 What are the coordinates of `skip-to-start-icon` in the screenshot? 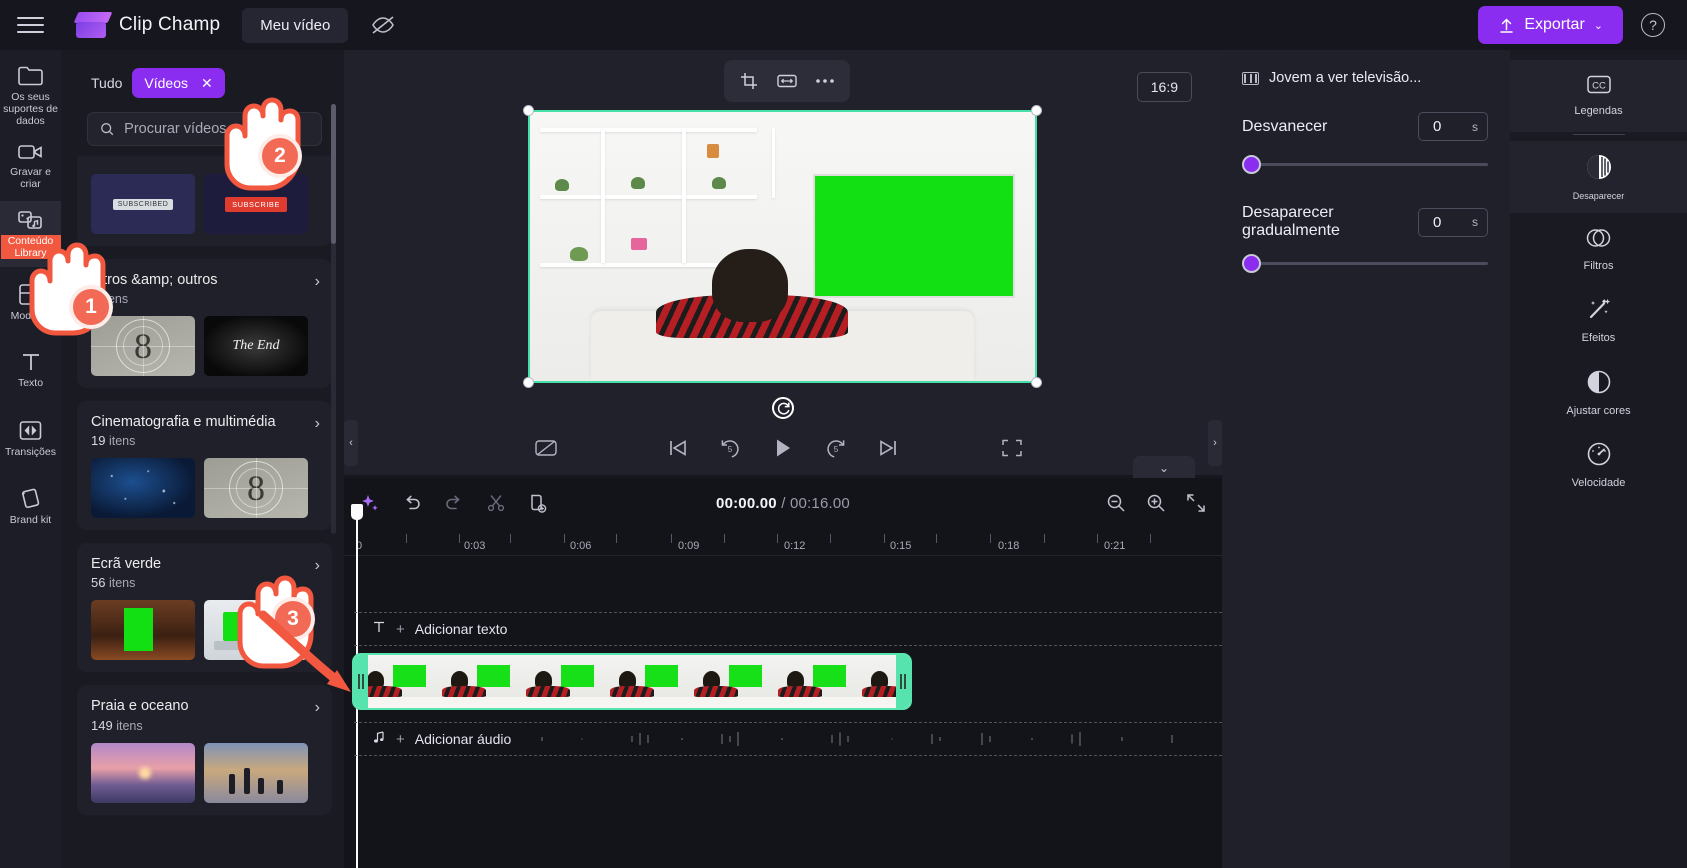 It's located at (678, 448).